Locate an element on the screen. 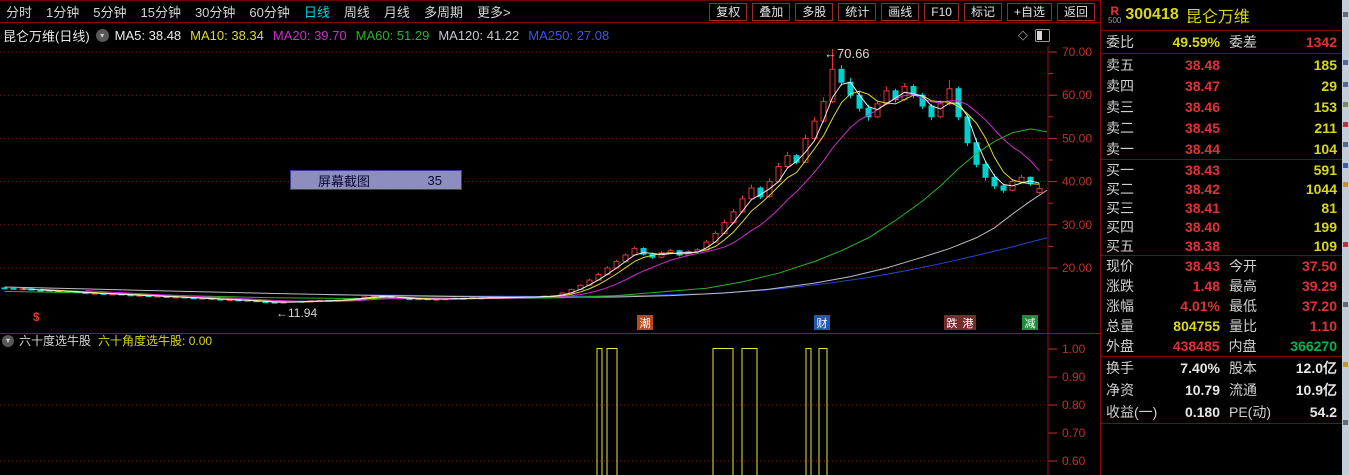 The image size is (1349, 475). panel-divider is located at coordinates (1221, 423).